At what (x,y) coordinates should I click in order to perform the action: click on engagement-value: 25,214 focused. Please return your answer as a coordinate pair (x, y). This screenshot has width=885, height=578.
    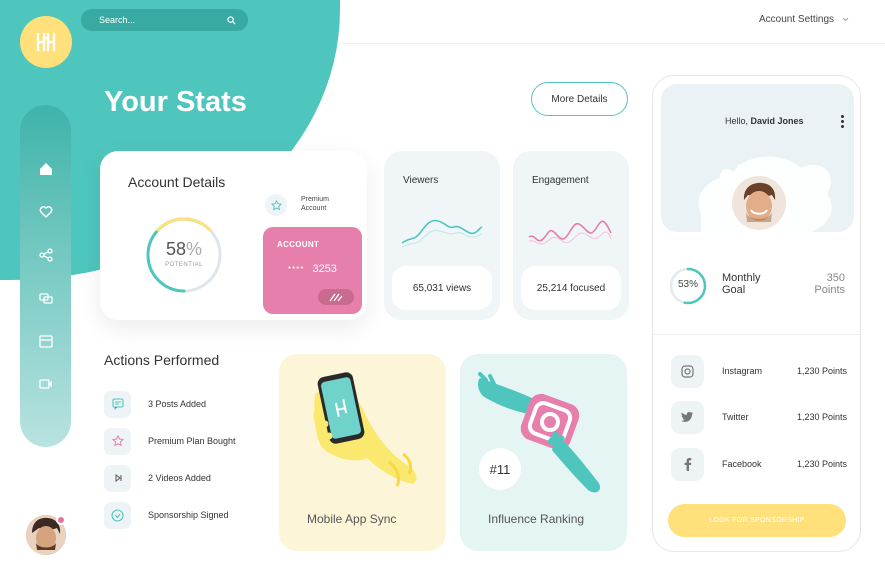
    Looking at the image, I should click on (571, 288).